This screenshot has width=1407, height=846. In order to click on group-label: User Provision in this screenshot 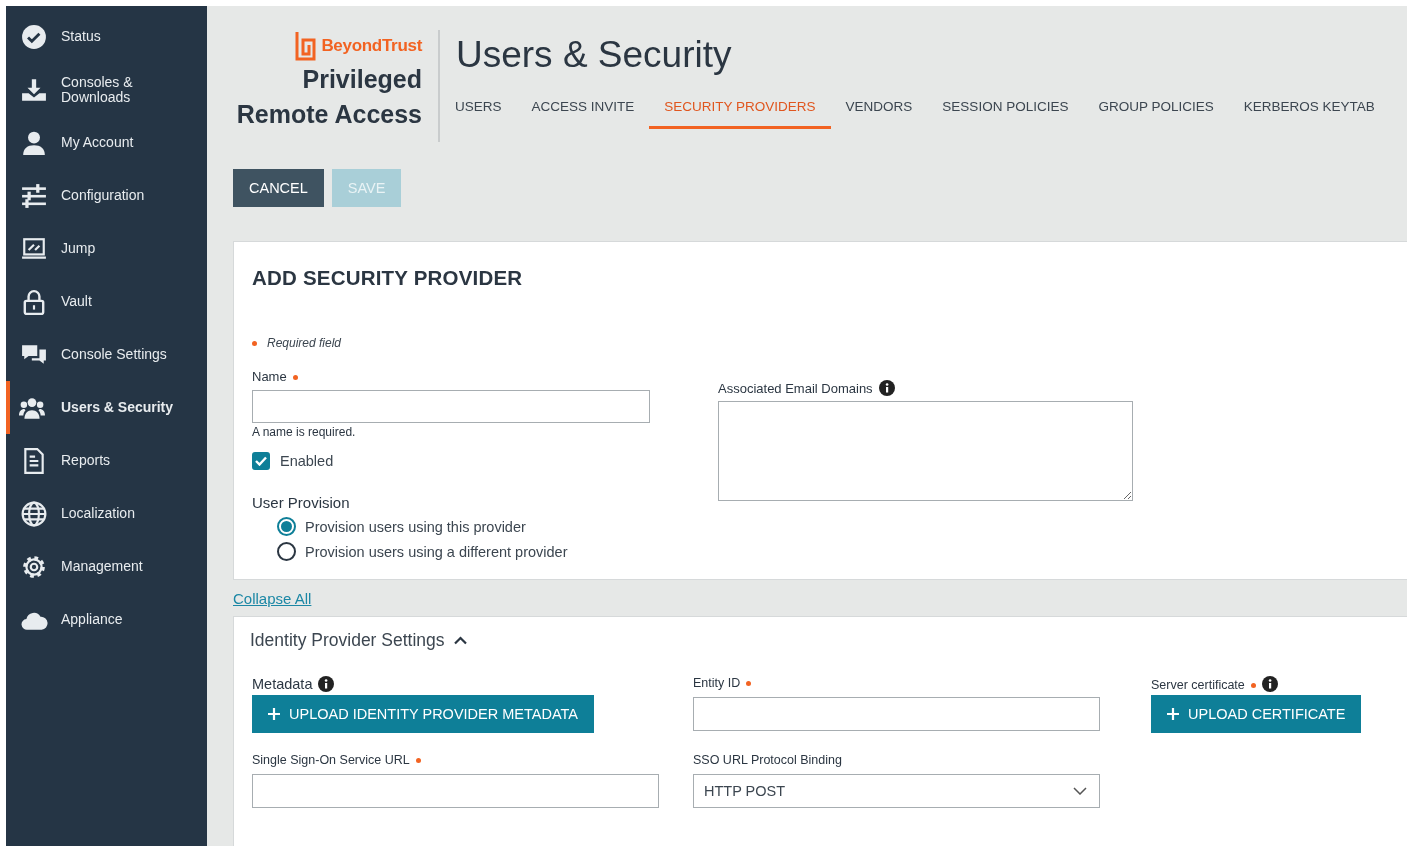, I will do `click(301, 502)`.